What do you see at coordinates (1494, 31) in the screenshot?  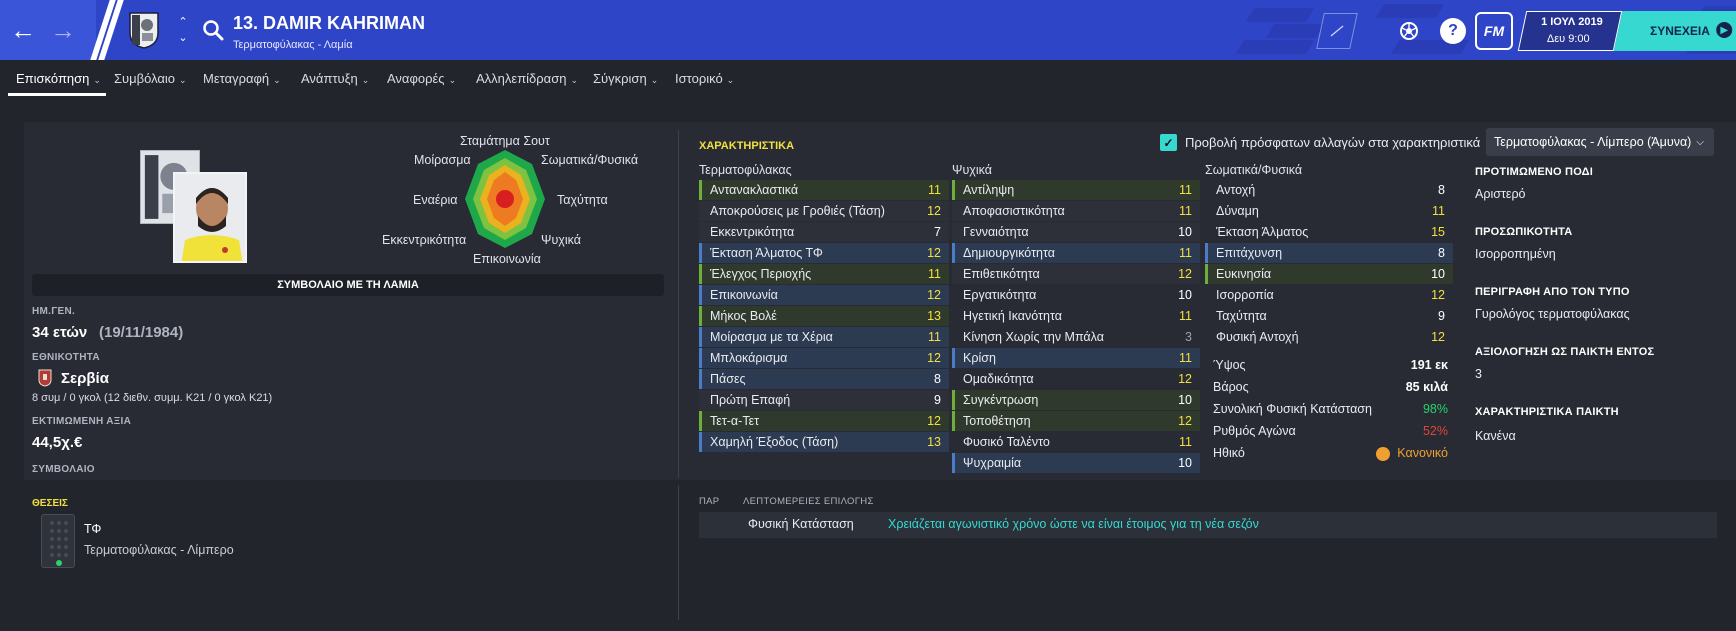 I see `fm-logo: FM` at bounding box center [1494, 31].